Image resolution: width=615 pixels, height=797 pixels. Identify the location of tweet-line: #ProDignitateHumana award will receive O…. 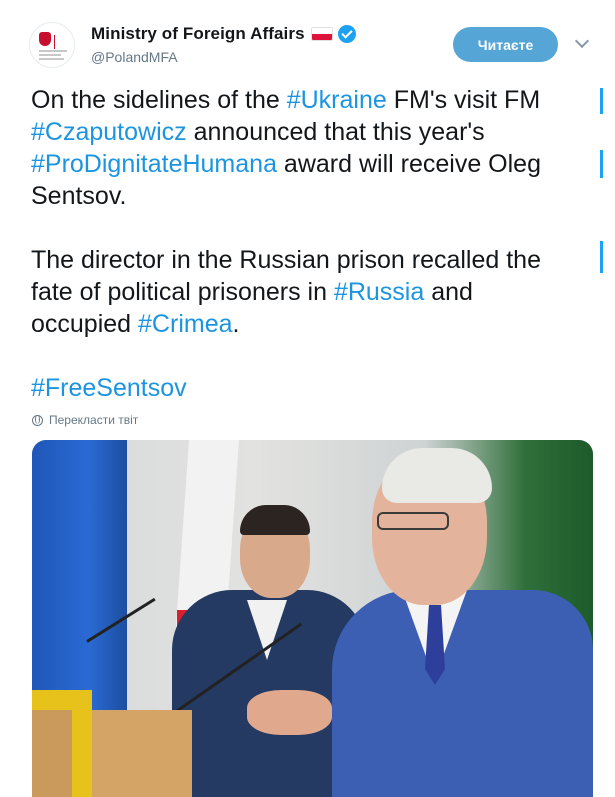
(316, 164).